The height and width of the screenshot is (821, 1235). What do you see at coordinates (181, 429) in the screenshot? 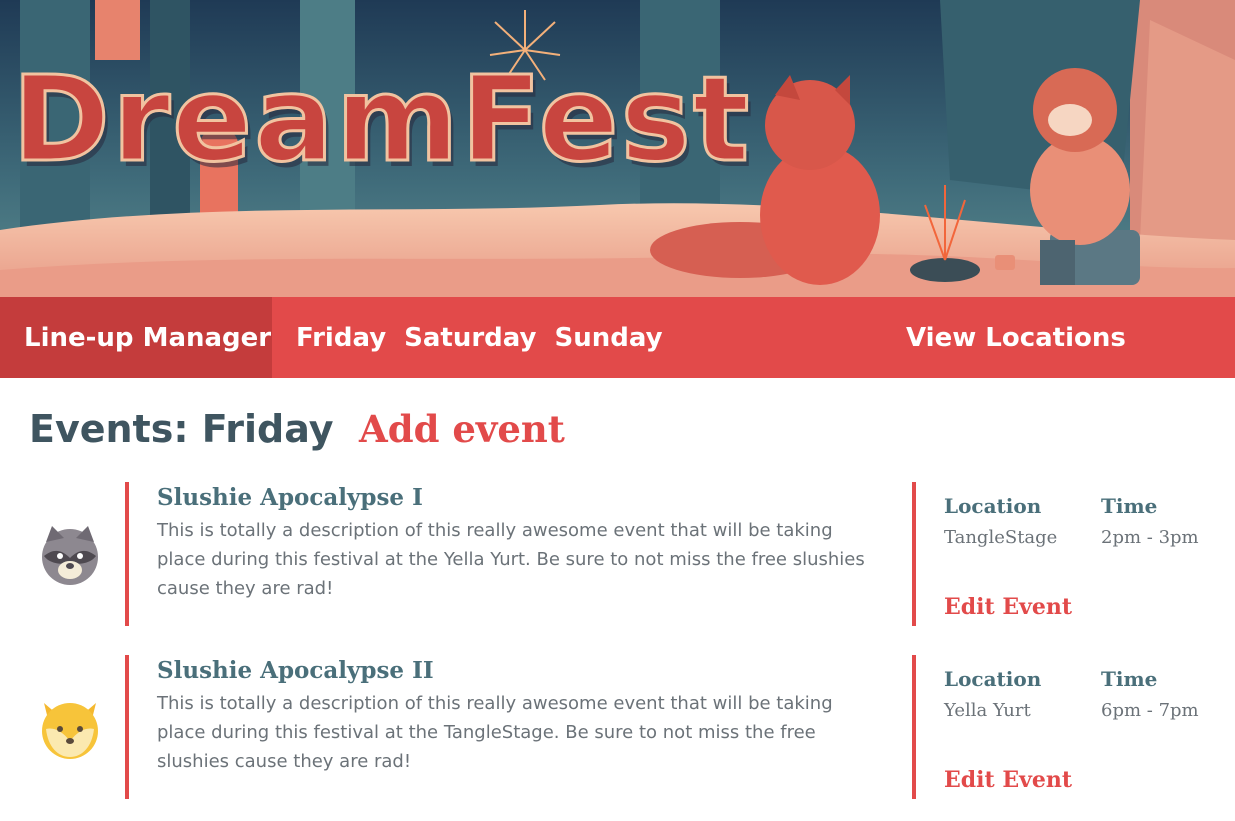
I see `page-title: Events: Friday` at bounding box center [181, 429].